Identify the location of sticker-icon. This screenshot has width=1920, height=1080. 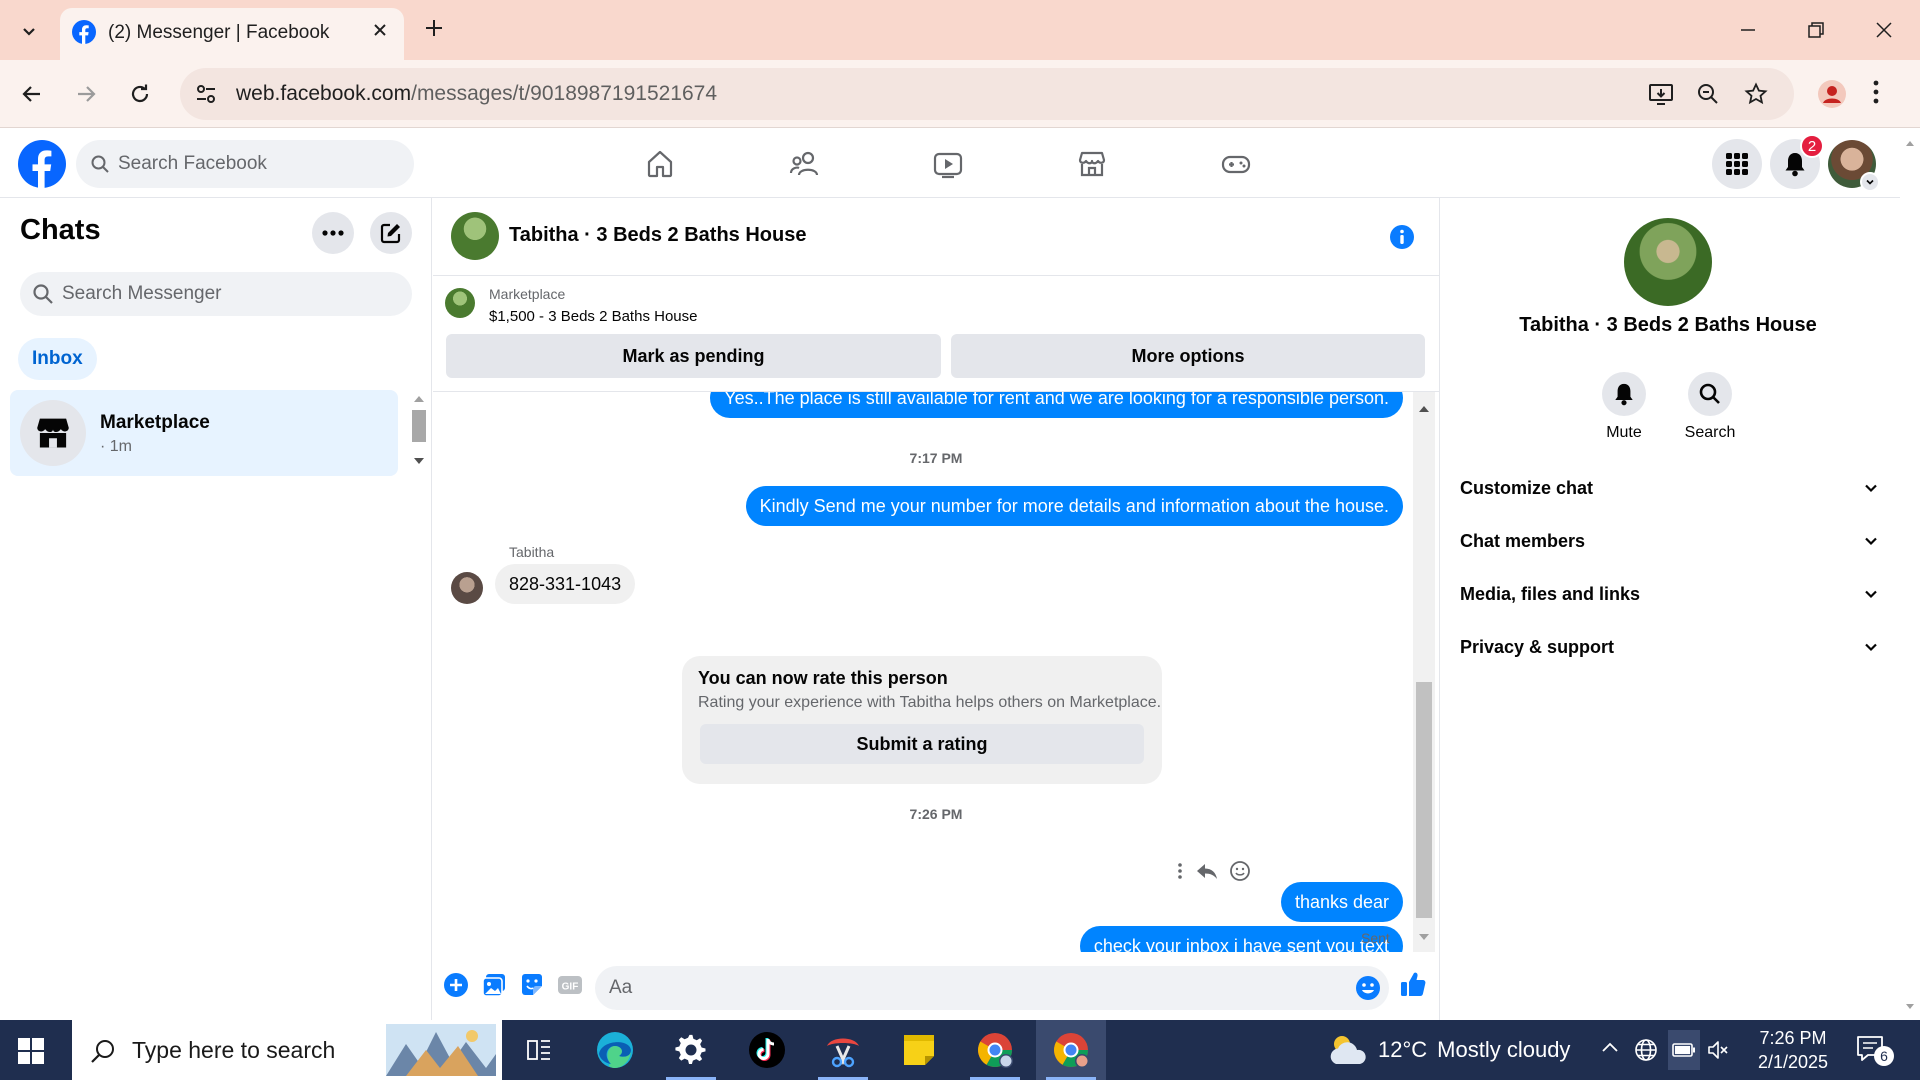
(532, 985).